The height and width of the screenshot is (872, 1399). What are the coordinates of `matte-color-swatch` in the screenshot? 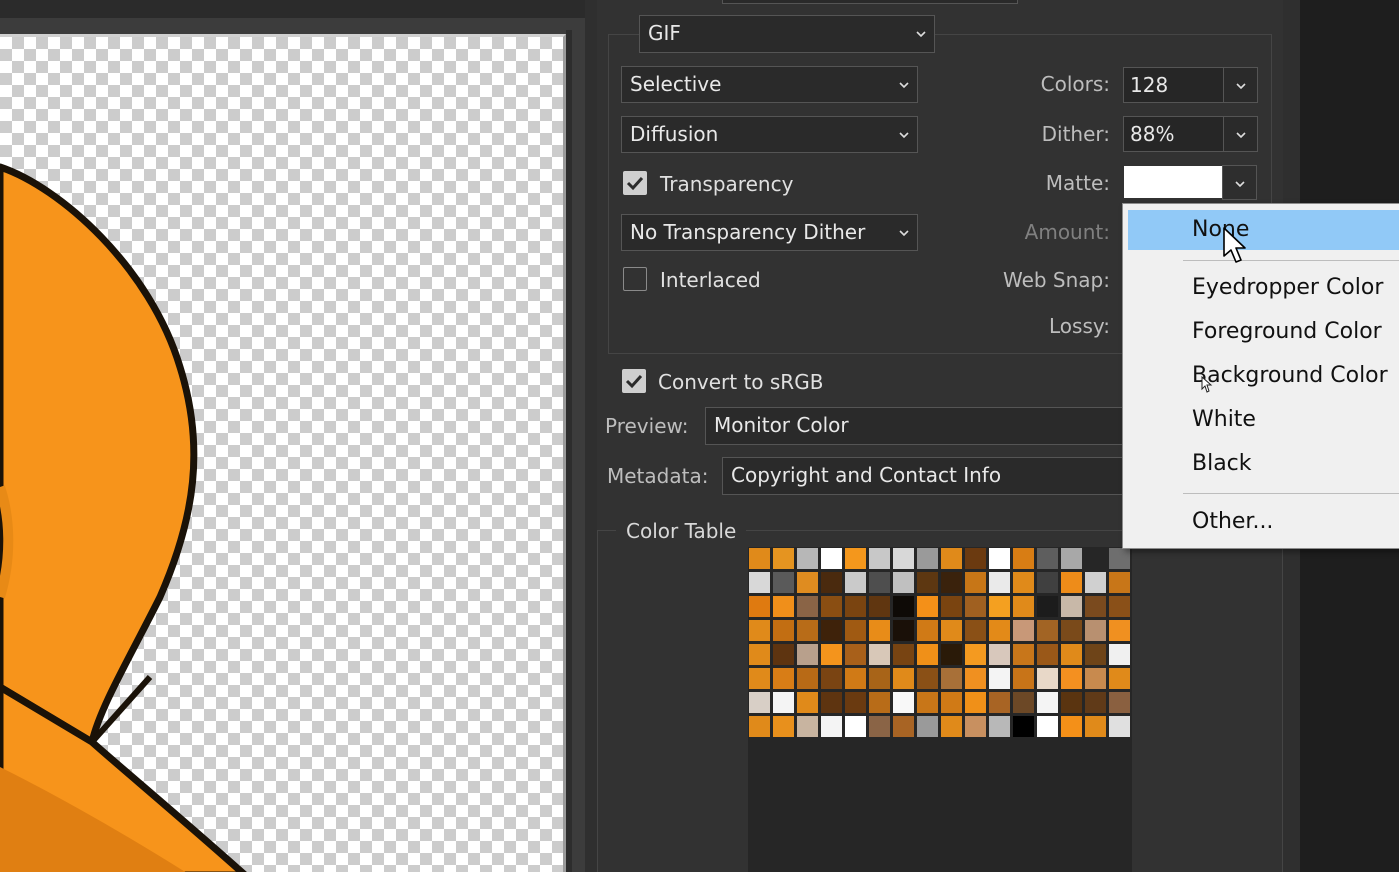 It's located at (1173, 182).